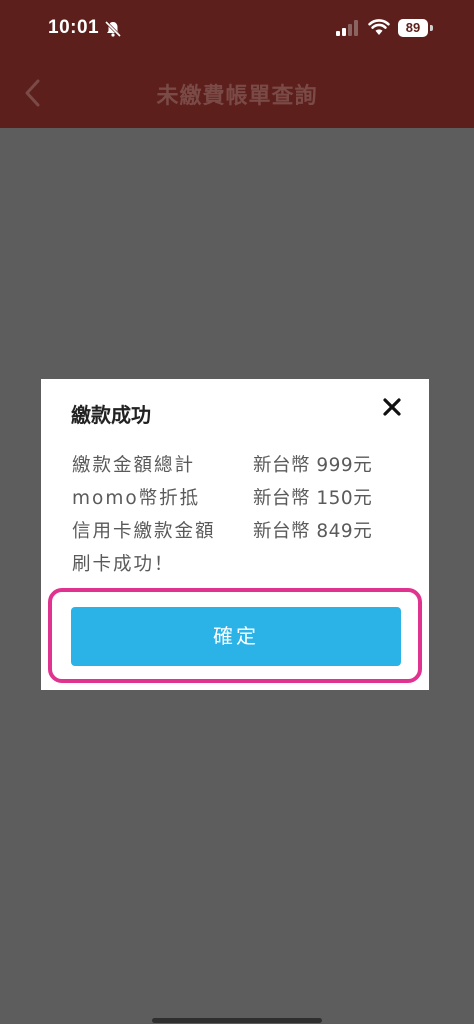  What do you see at coordinates (313, 498) in the screenshot?
I see `momo-coin-value: 新台幣 150元` at bounding box center [313, 498].